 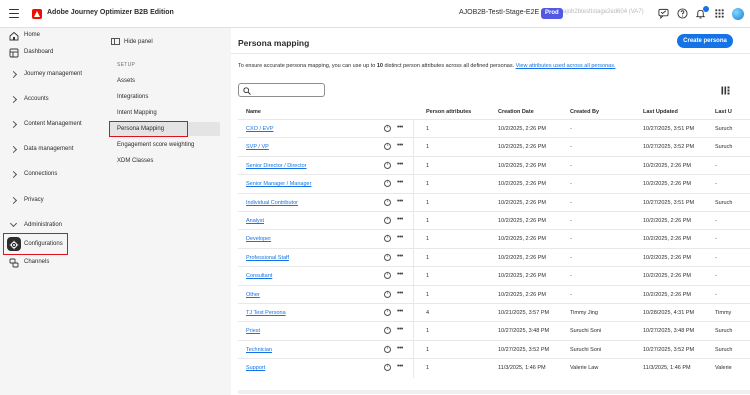 What do you see at coordinates (660, 112) in the screenshot?
I see `col-last-updated: Last Updated` at bounding box center [660, 112].